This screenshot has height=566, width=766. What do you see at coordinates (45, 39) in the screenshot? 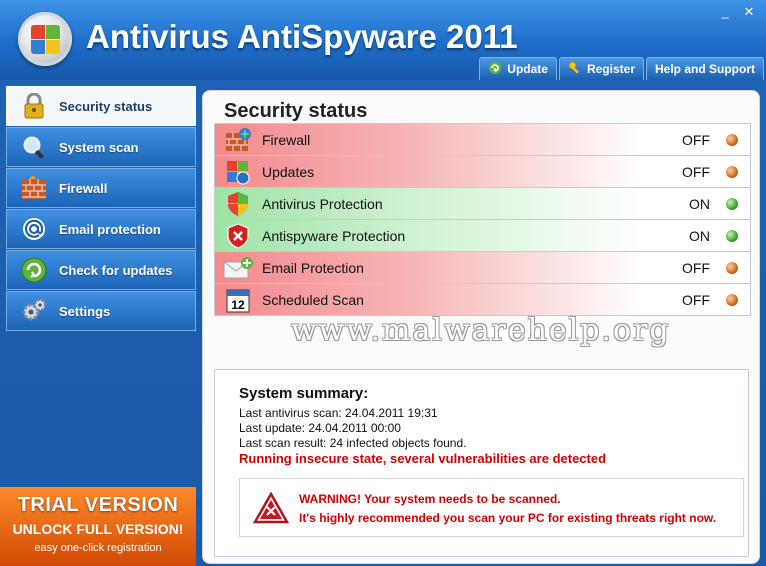
I see `app-logo-icon` at bounding box center [45, 39].